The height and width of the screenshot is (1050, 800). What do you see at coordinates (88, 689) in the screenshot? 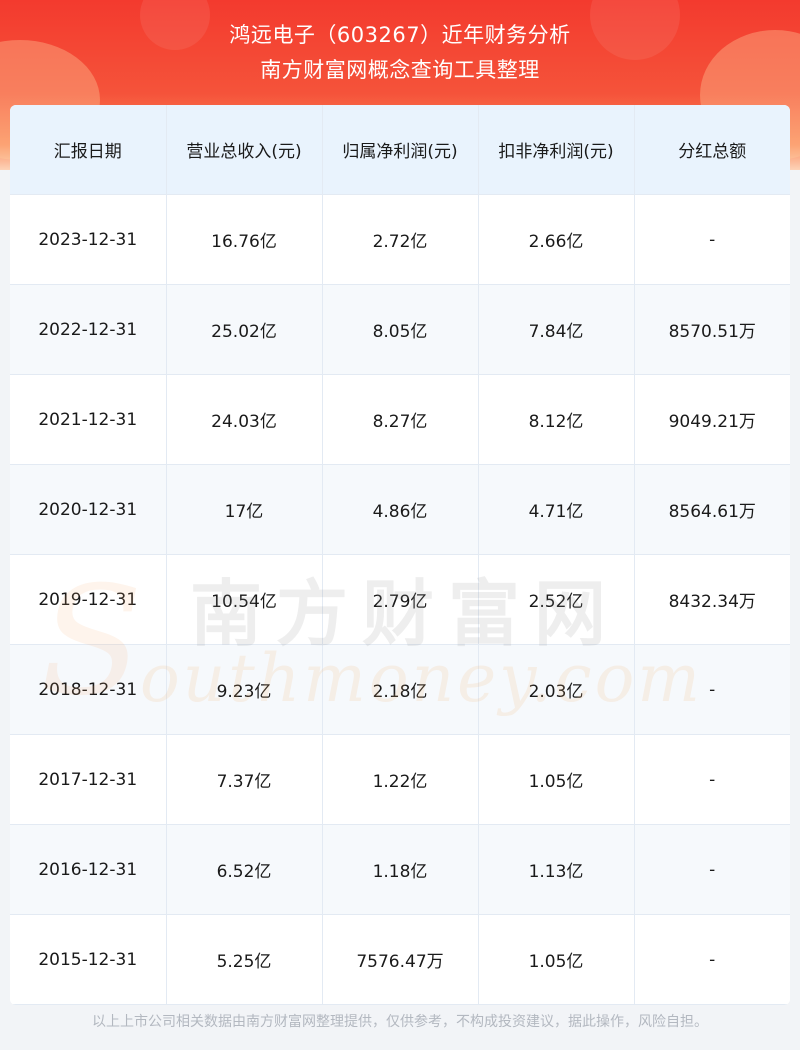
I see `cell-date: 2018-12-31` at bounding box center [88, 689].